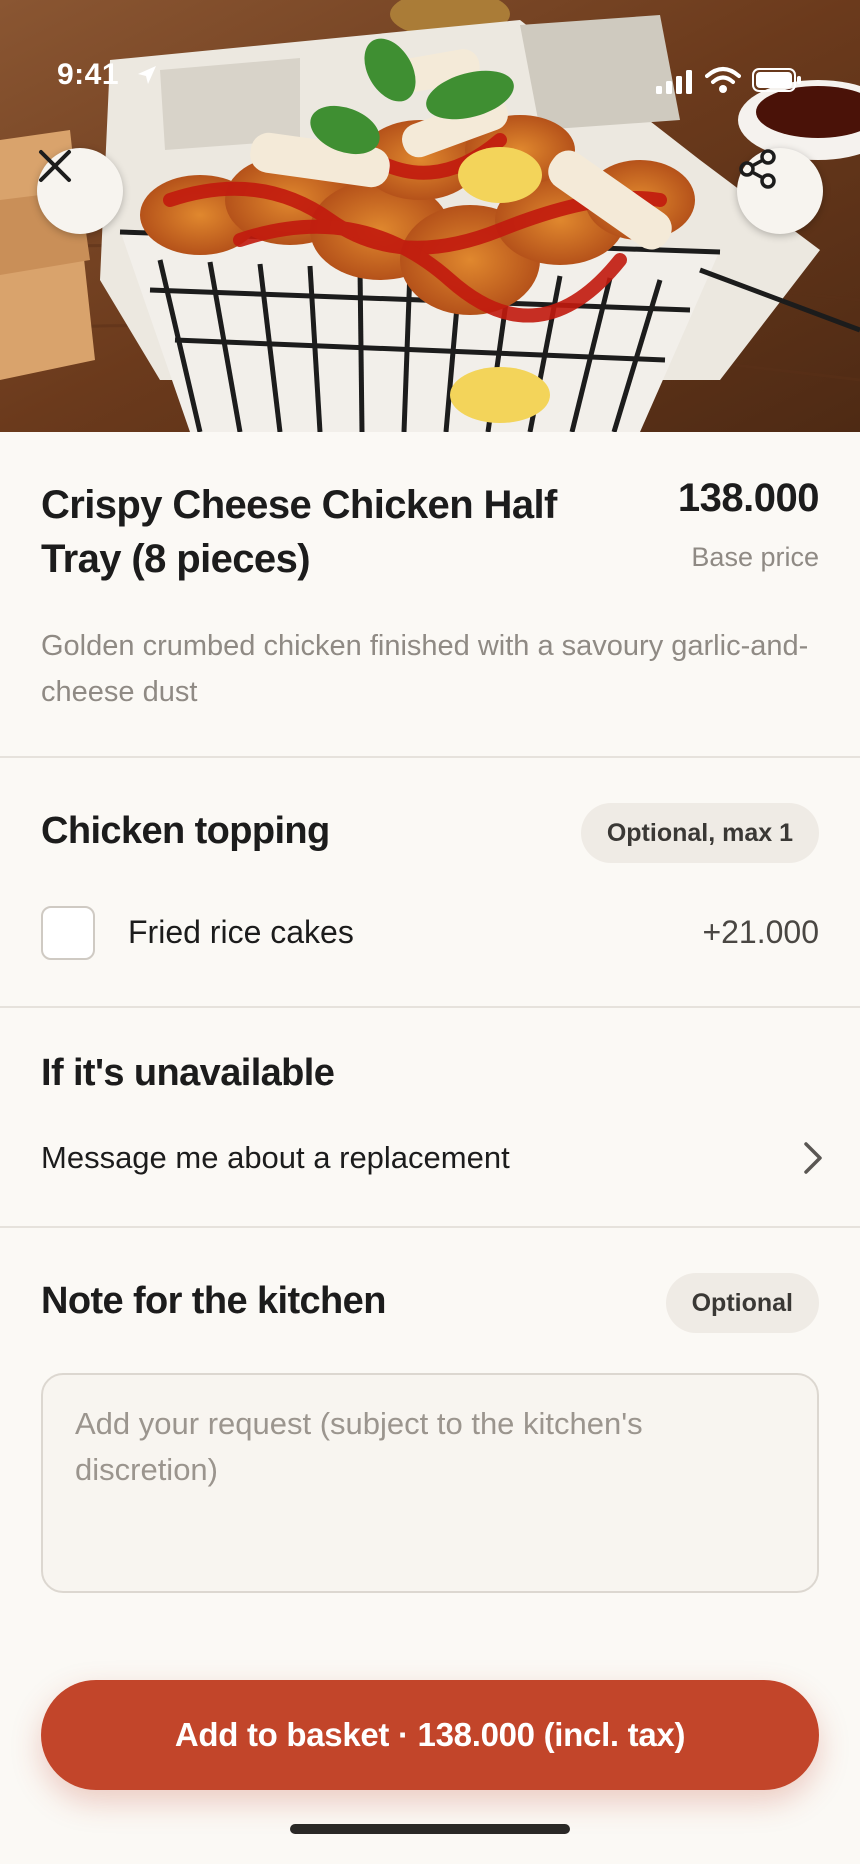 The width and height of the screenshot is (860, 1864). What do you see at coordinates (430, 50) in the screenshot?
I see `status-bar: 9:41` at bounding box center [430, 50].